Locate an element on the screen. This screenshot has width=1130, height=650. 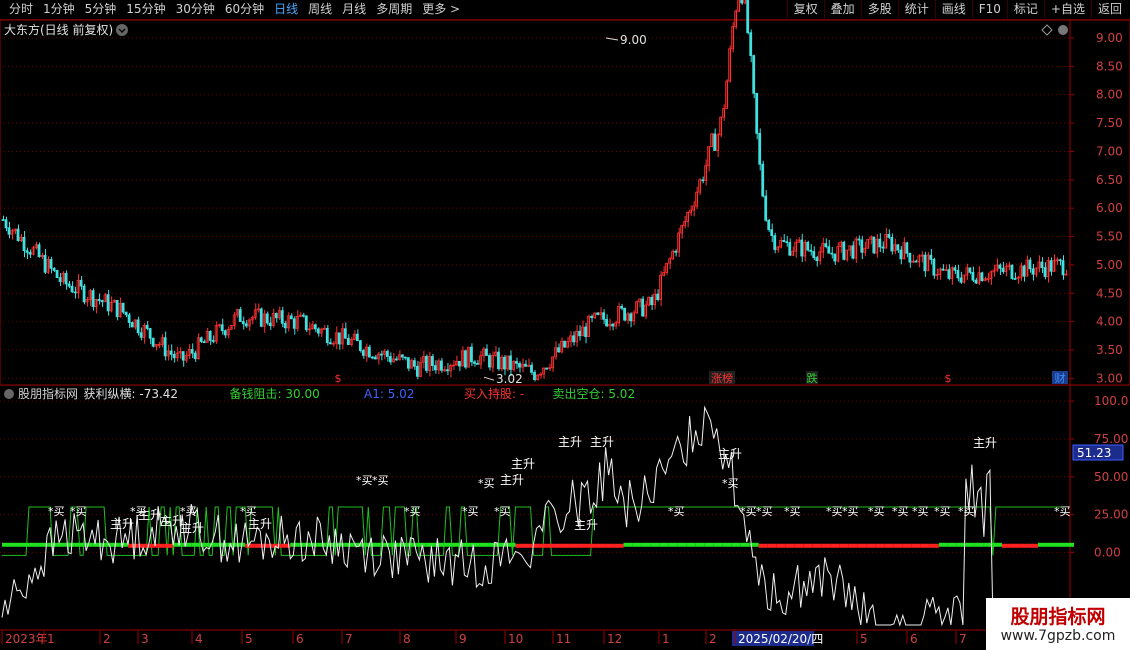
diamond-icon is located at coordinates (1047, 30).